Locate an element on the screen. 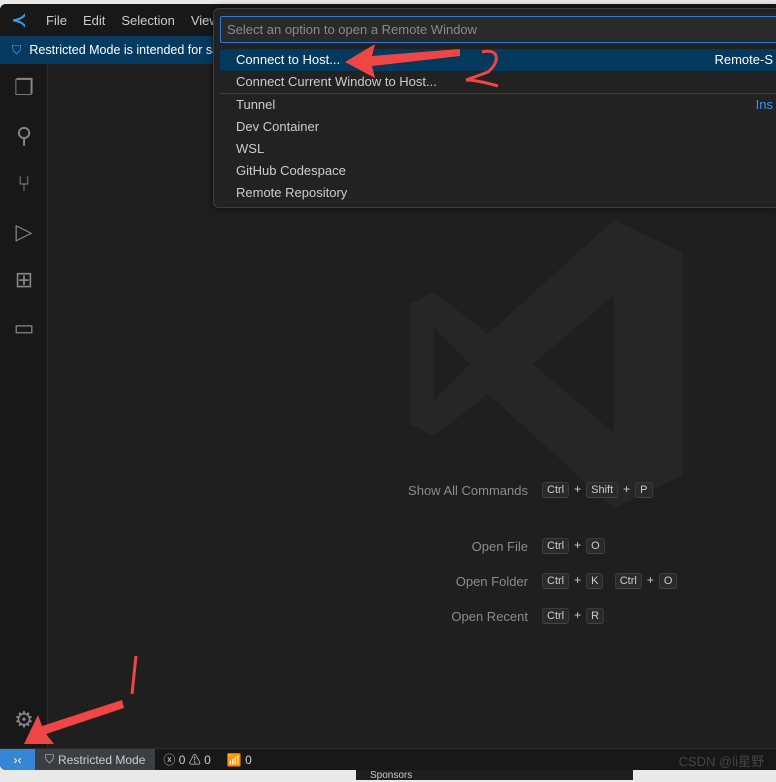  option-connect-to-host: Connect to Host... Remote-S is located at coordinates (498, 60).